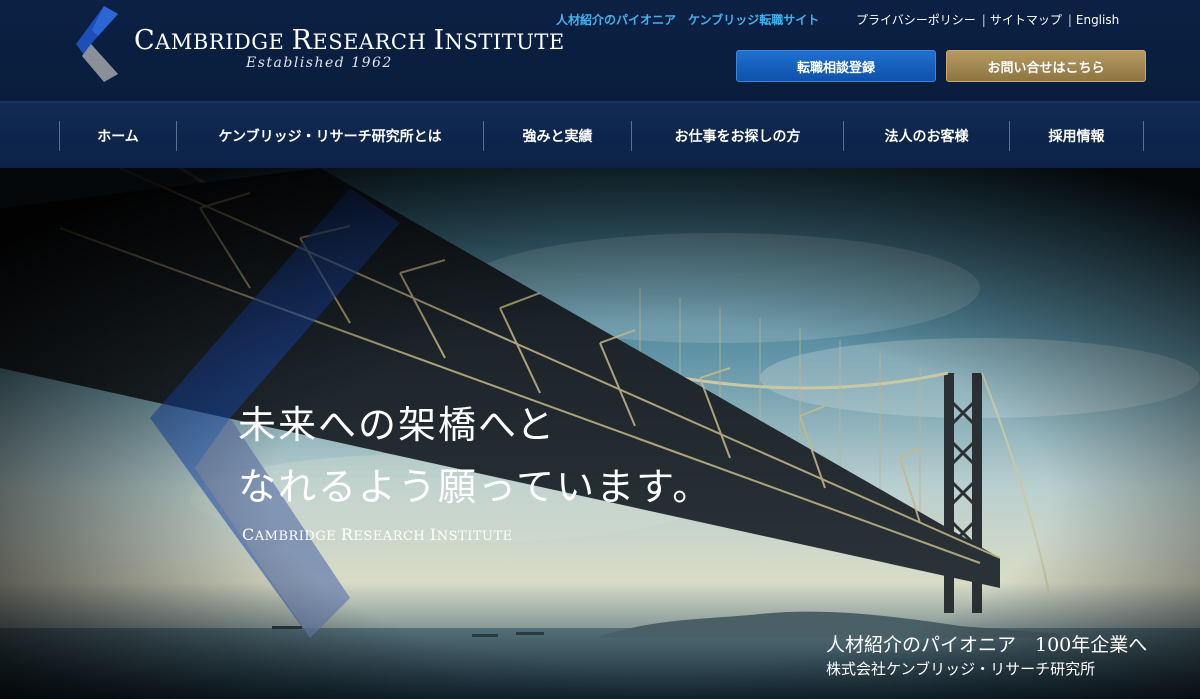  I want to click on hero-tagline: 人材紹介のパイオニア 100年企業へ, so click(987, 645).